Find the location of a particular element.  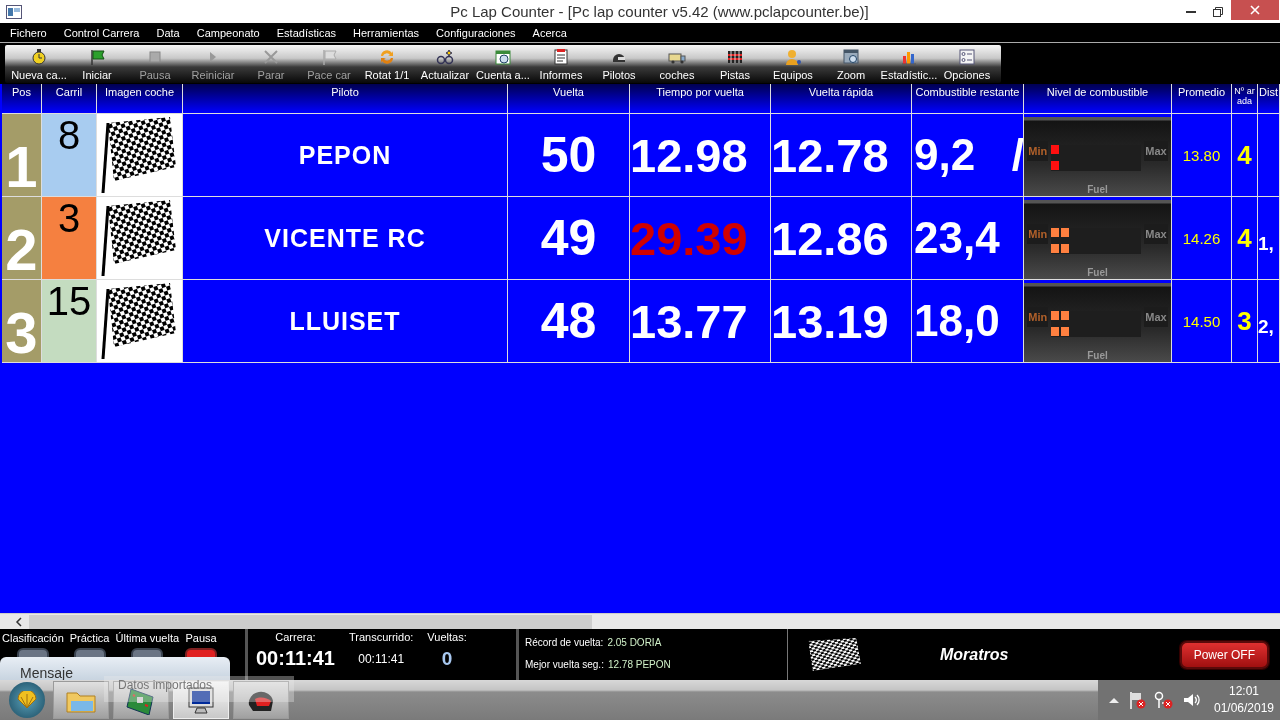

toolbar-button: Zoom is located at coordinates (851, 64).